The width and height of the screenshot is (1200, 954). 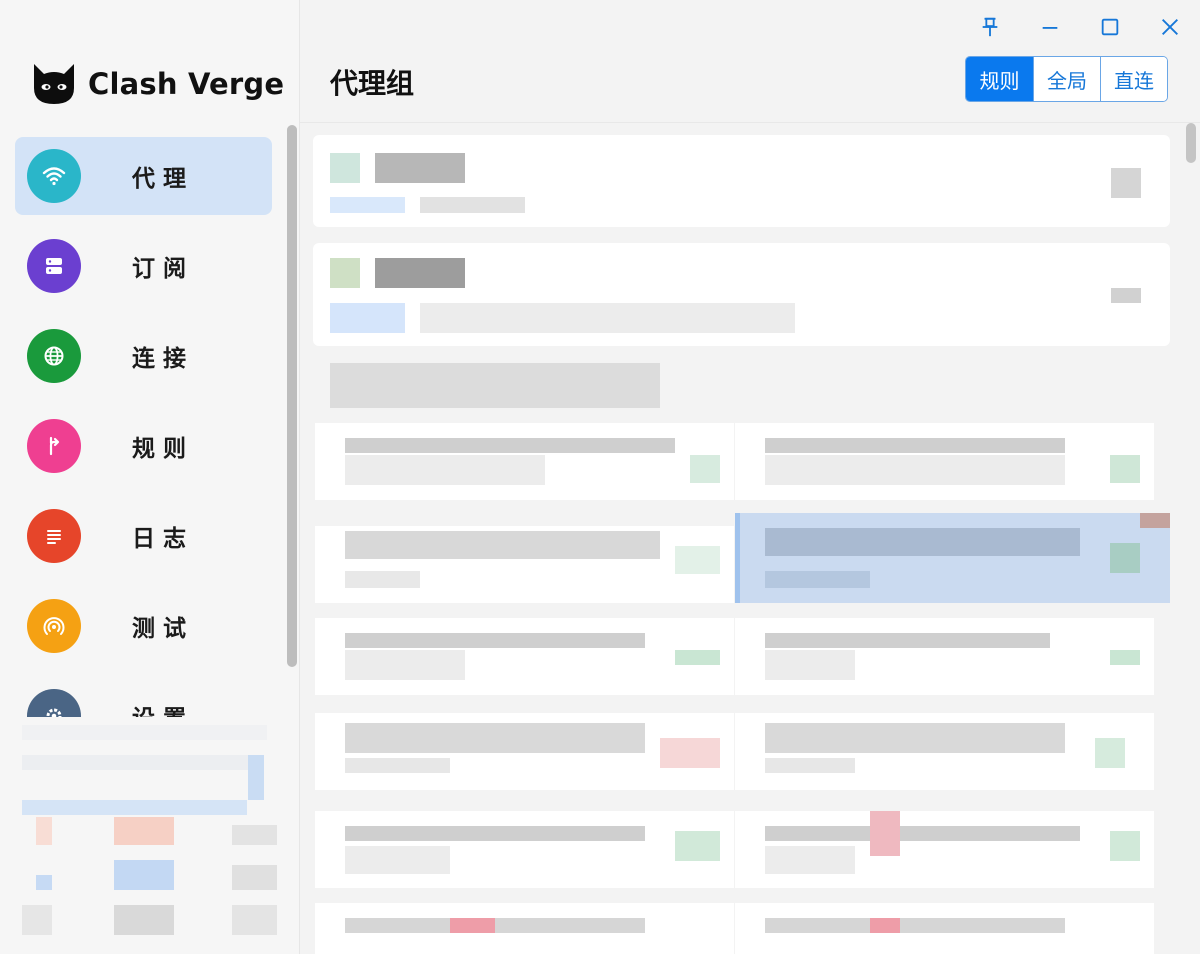 I want to click on app-logo: Clash Verge, so click(x=157, y=84).